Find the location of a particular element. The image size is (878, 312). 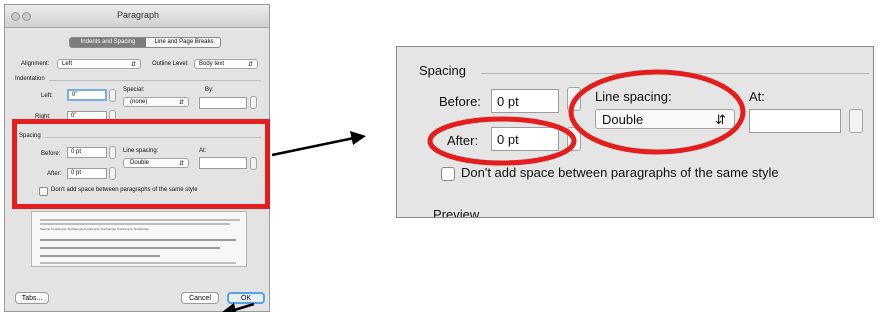

after-highlight-circle is located at coordinates (502, 141).